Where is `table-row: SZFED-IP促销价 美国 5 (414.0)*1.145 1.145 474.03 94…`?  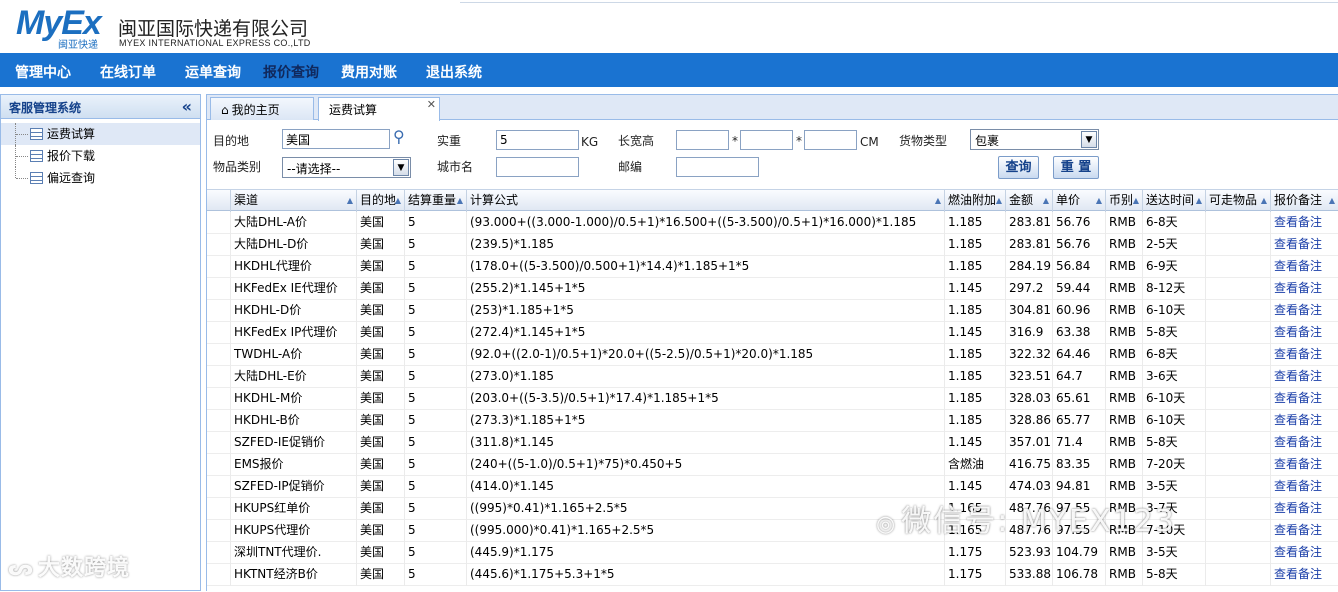
table-row: SZFED-IP促销价 美国 5 (414.0)*1.145 1.145 474.03 94… is located at coordinates (772, 487).